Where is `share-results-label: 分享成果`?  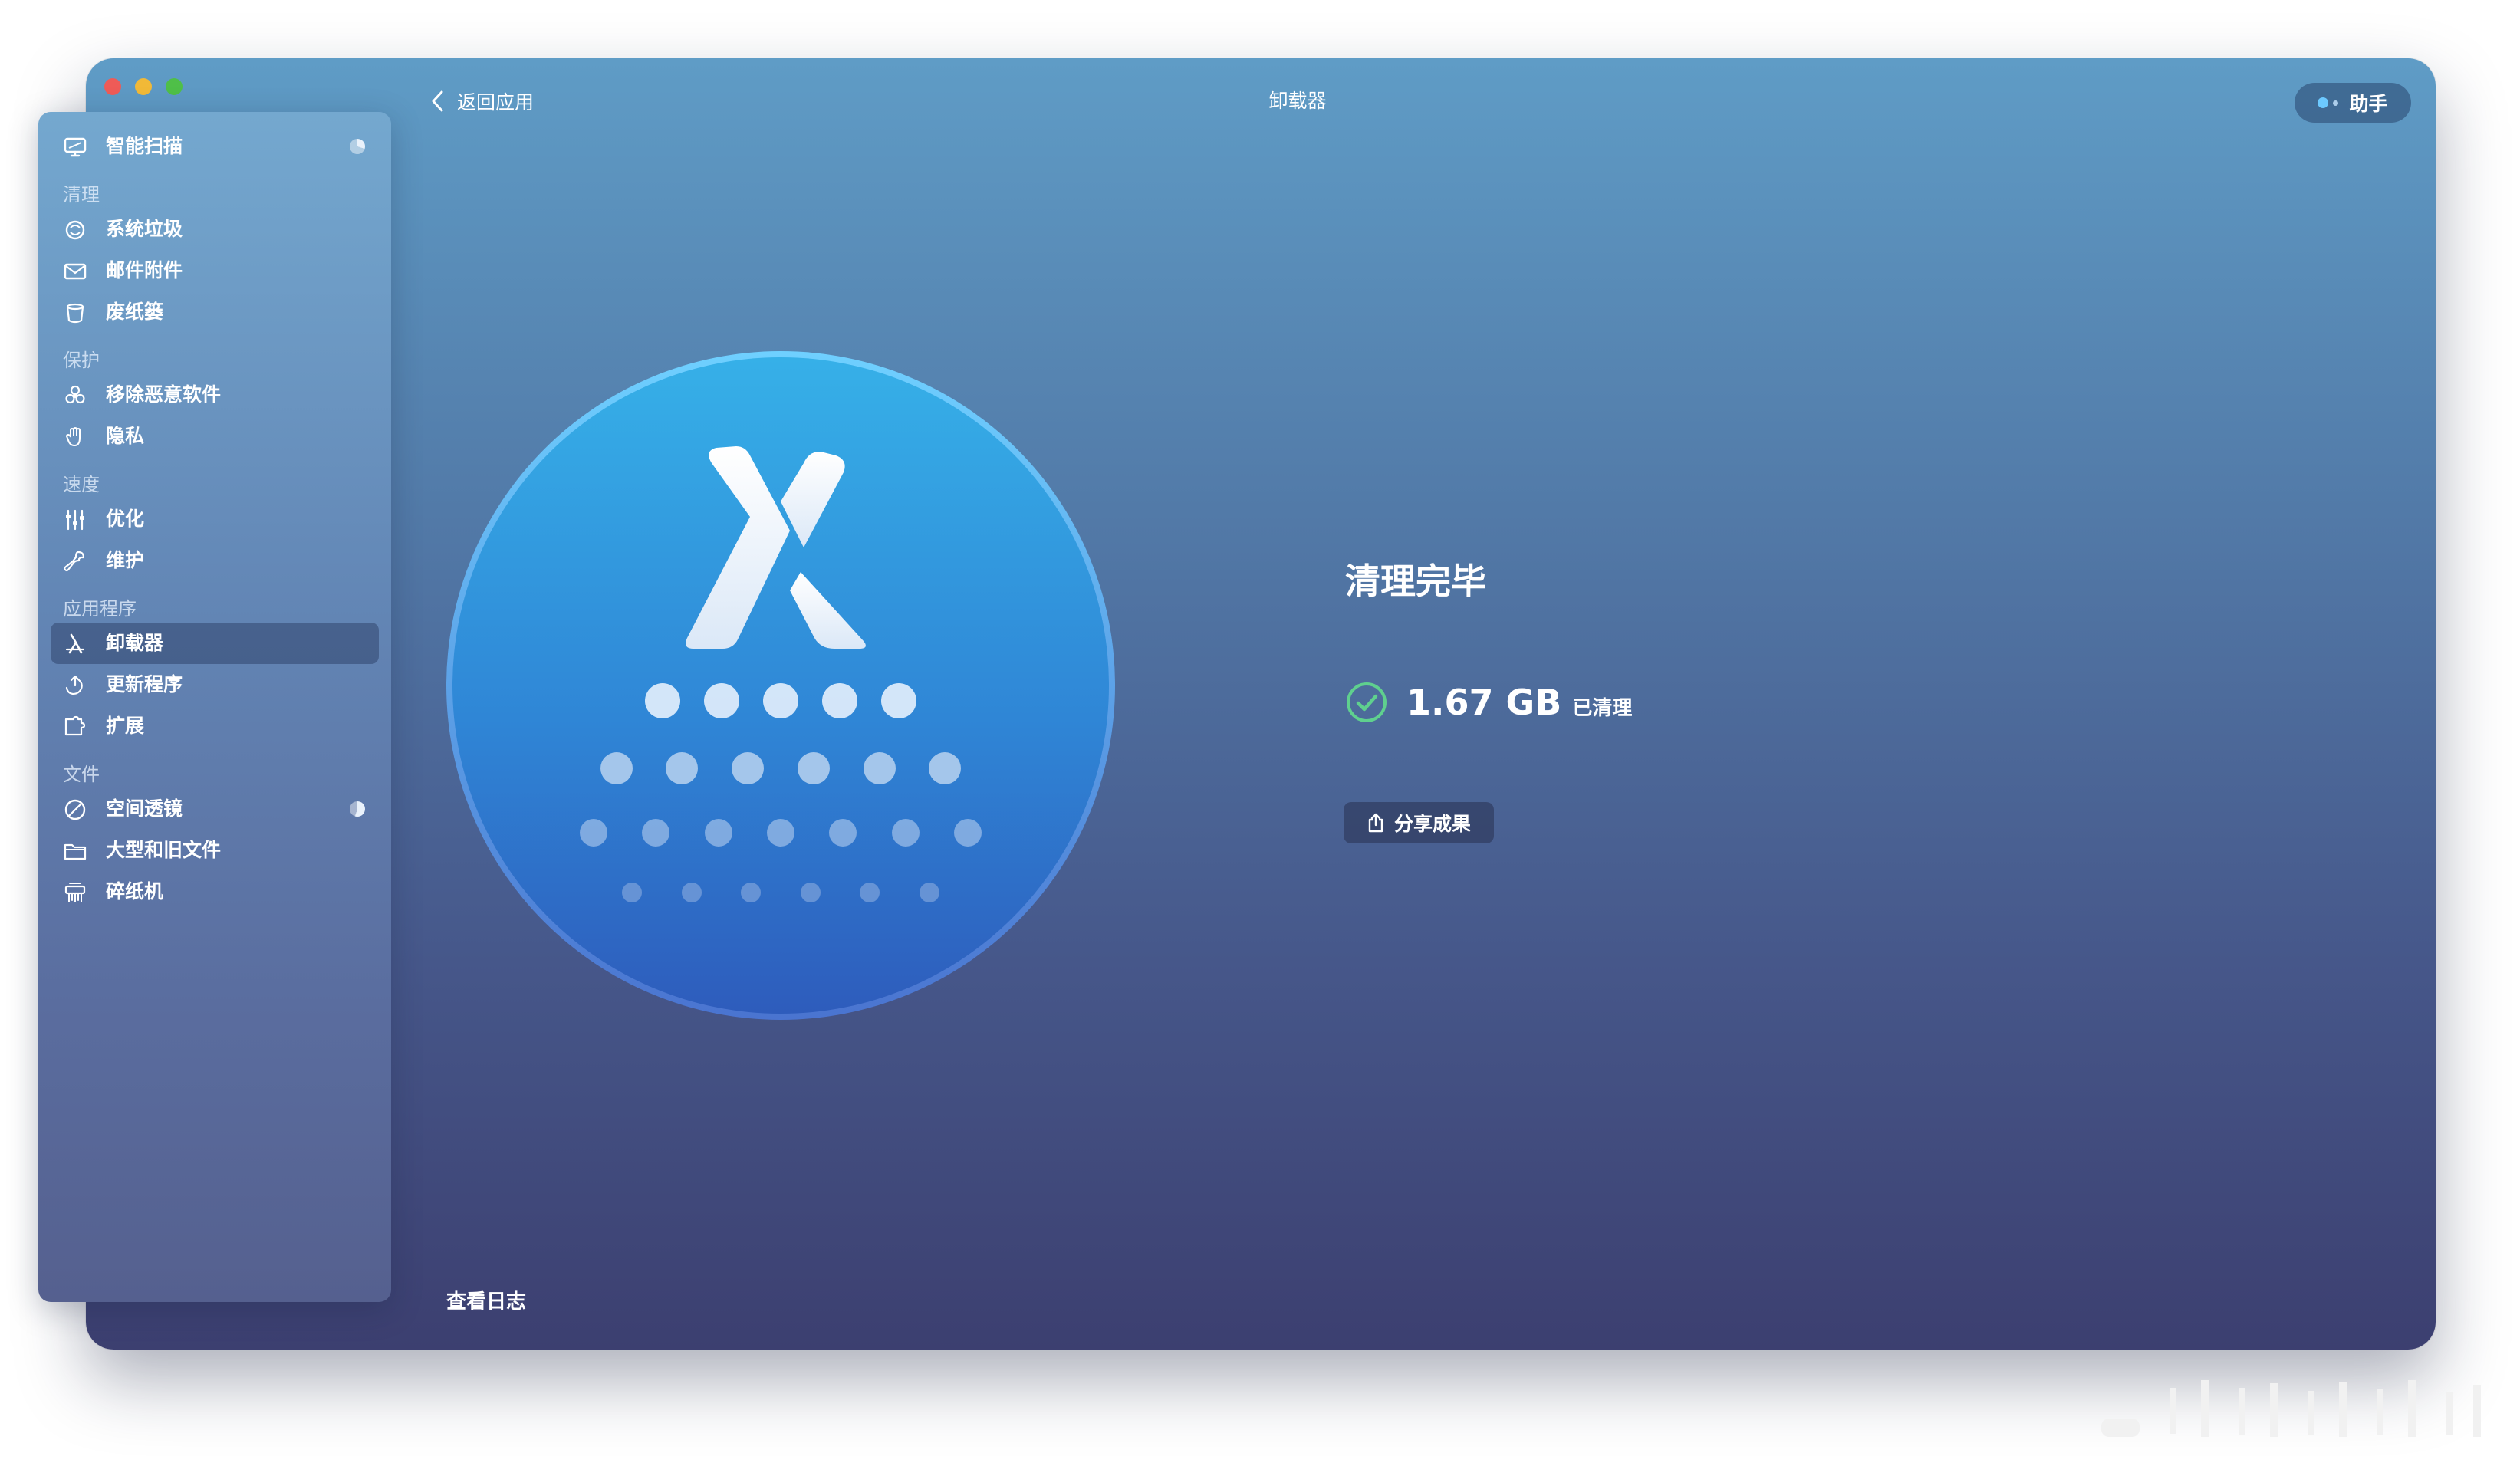
share-results-label: 分享成果 is located at coordinates (1432, 824).